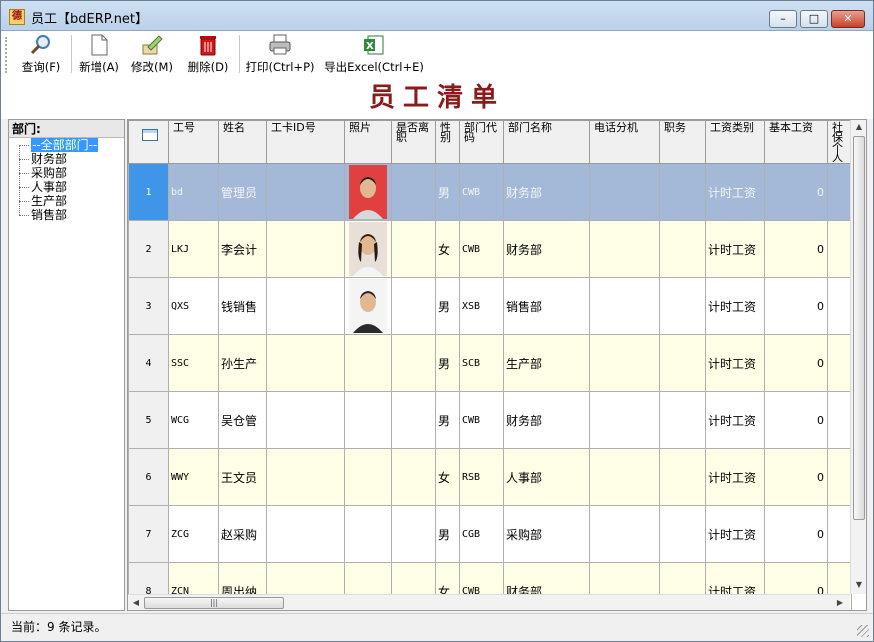 This screenshot has width=874, height=642. Describe the element at coordinates (71, 173) in the screenshot. I see `tree-item-purchasing: 采购部` at that location.